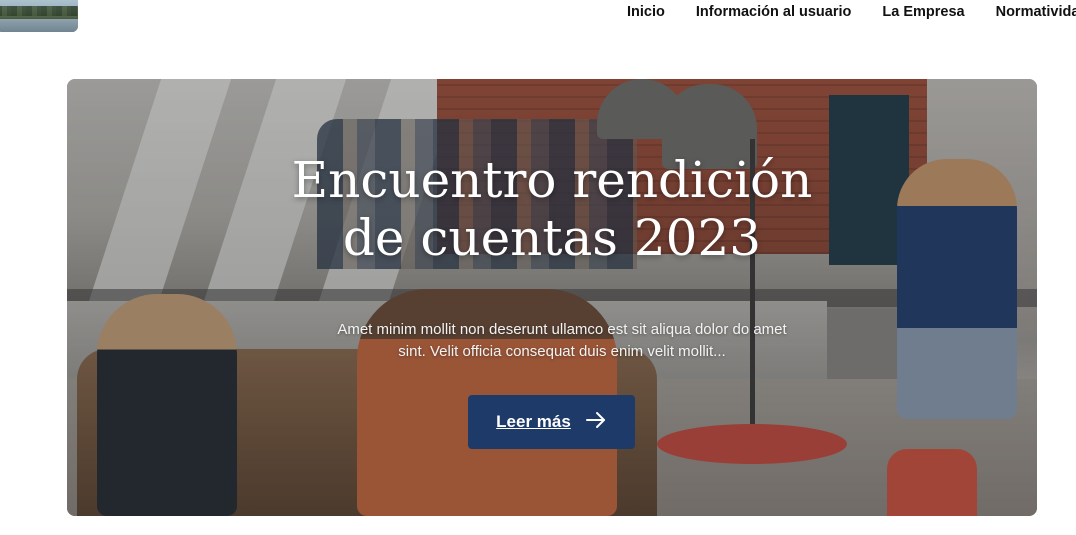 The image size is (1076, 535). Describe the element at coordinates (646, 12) in the screenshot. I see `nav-item-inicio: Inicio` at that location.